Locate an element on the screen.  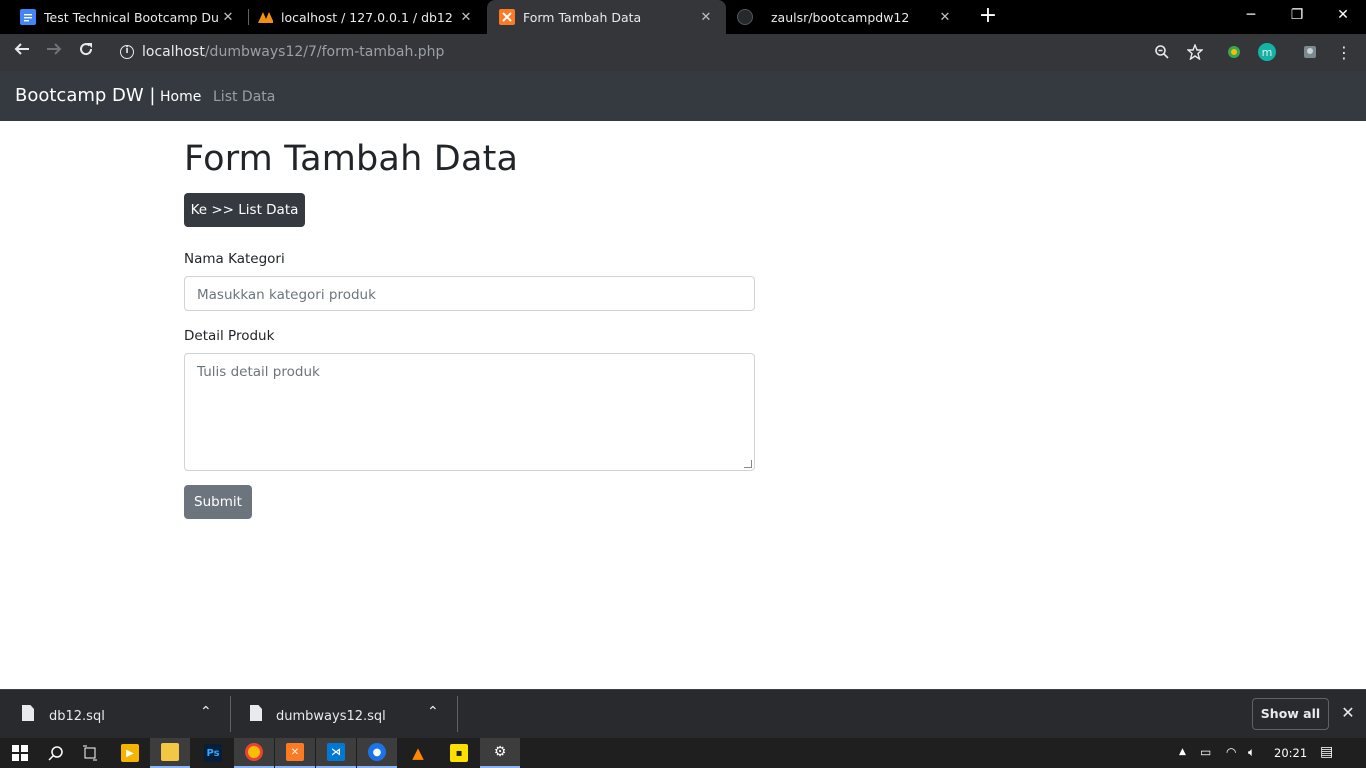
arrow-left-icon is located at coordinates (21, 49).